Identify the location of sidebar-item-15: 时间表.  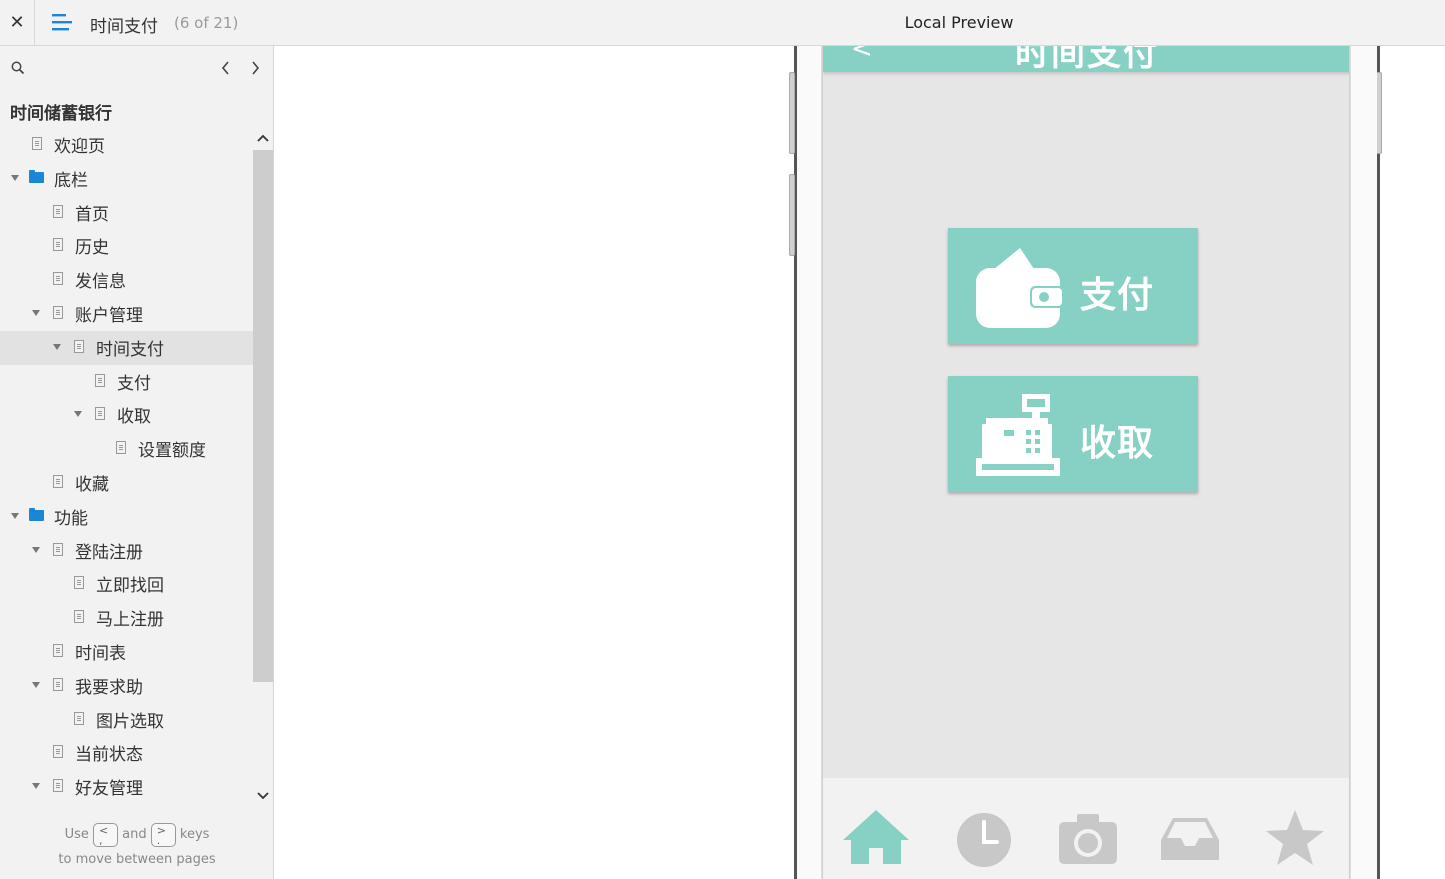
(126, 652).